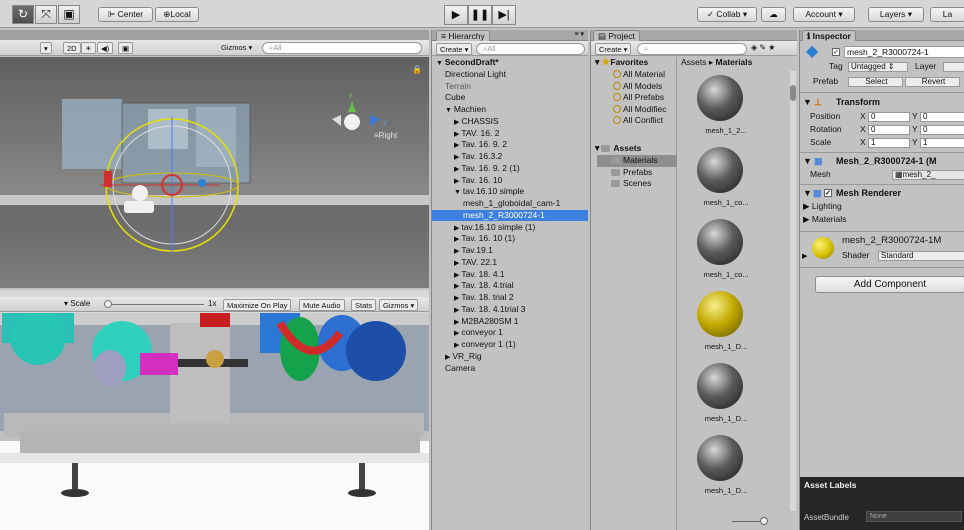 This screenshot has width=964, height=530. I want to click on asset-folder-item: Prefabs, so click(637, 173).